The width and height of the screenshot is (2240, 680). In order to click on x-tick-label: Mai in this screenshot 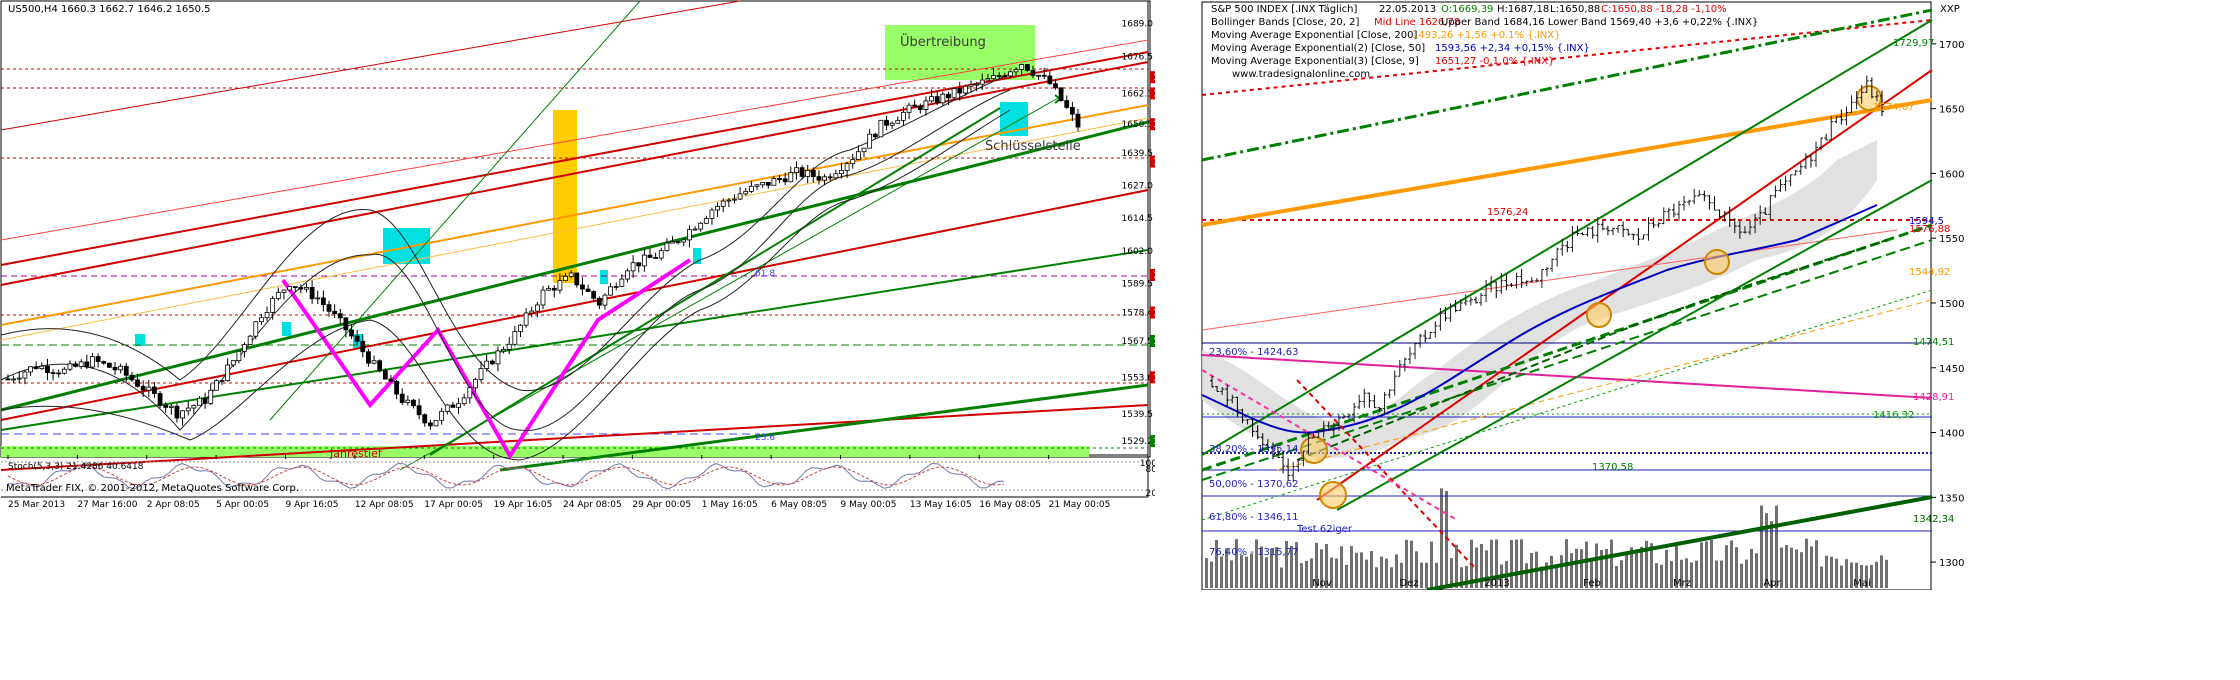, I will do `click(1862, 583)`.